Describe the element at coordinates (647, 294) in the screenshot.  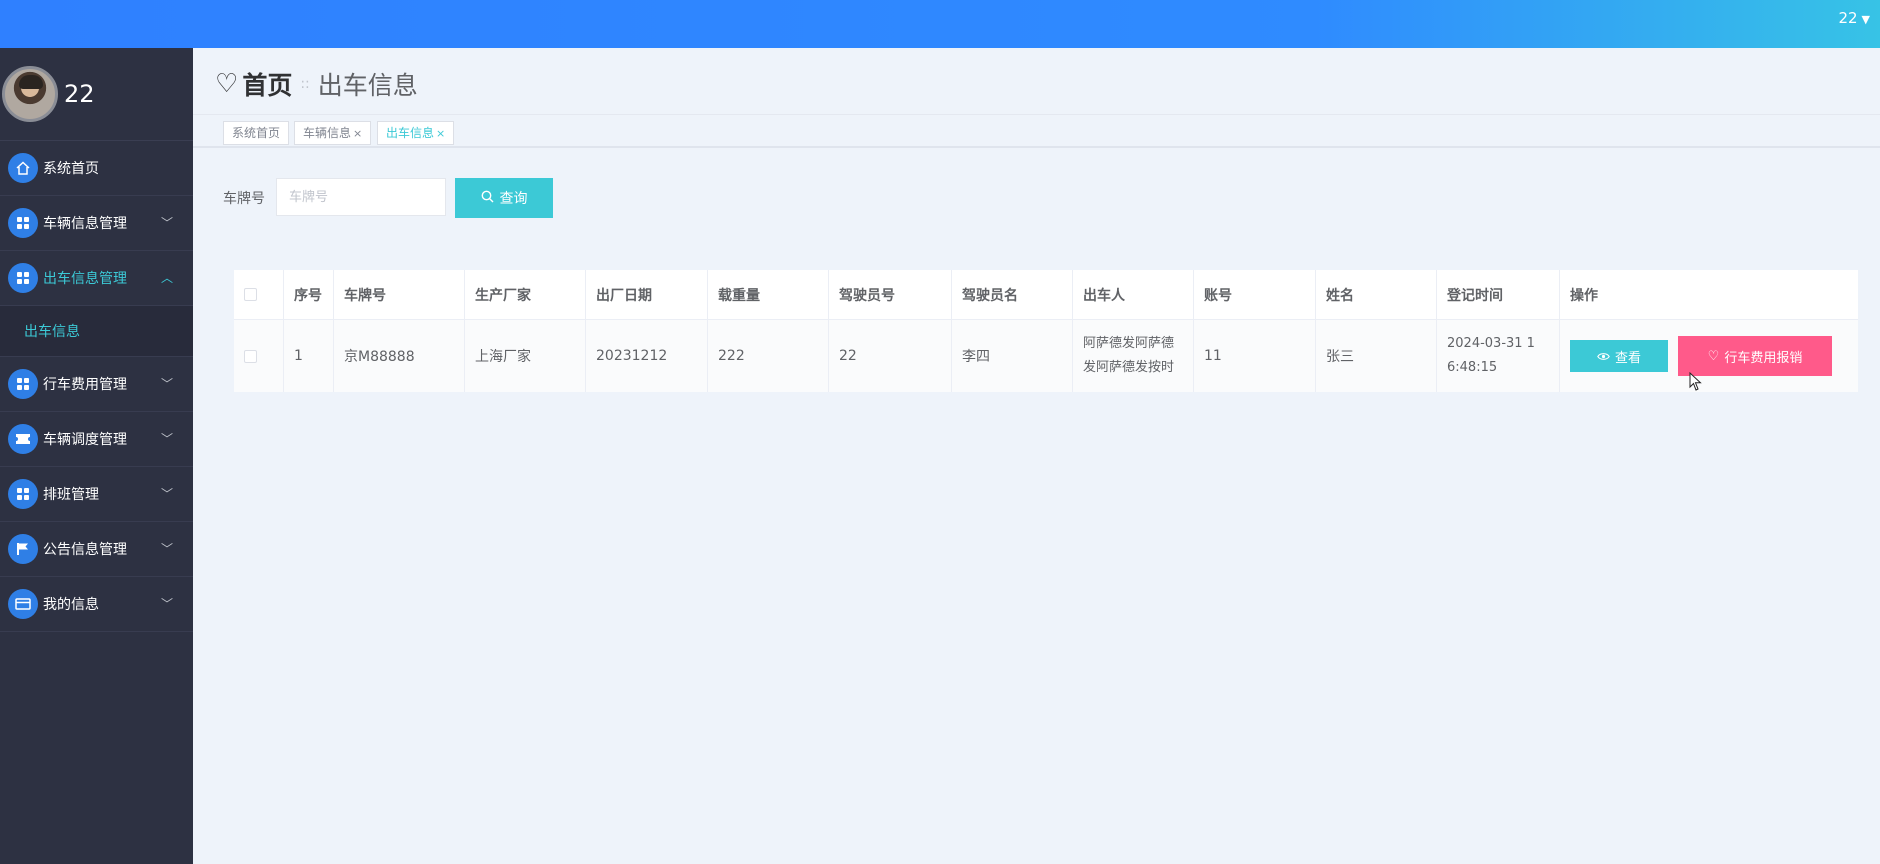
I see `column-header: 出厂日期` at that location.